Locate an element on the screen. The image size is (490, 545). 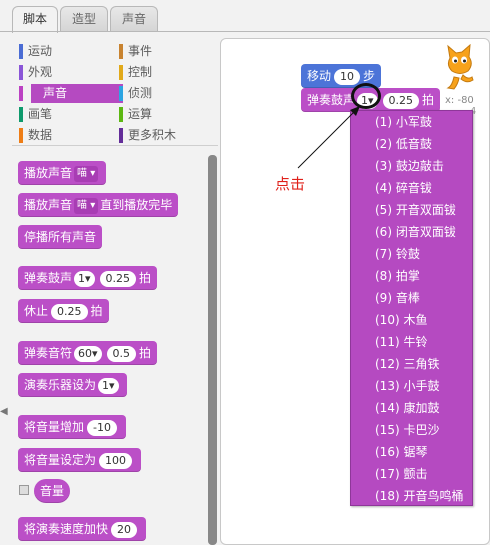
menu-item-drum-2: (2) 低音鼓 is located at coordinates (412, 144).